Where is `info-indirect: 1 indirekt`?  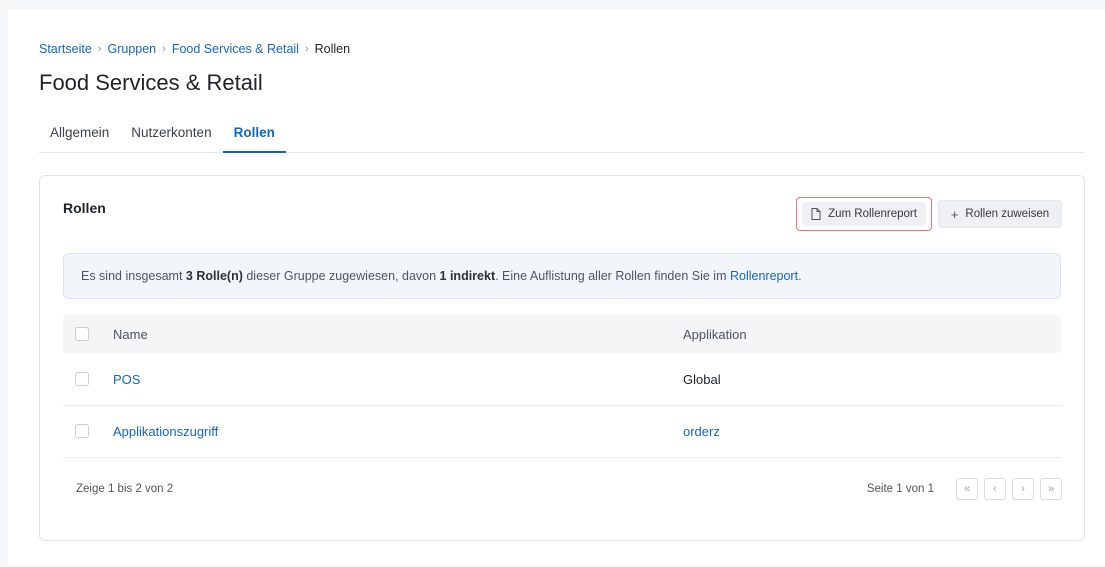
info-indirect: 1 indirekt is located at coordinates (467, 276).